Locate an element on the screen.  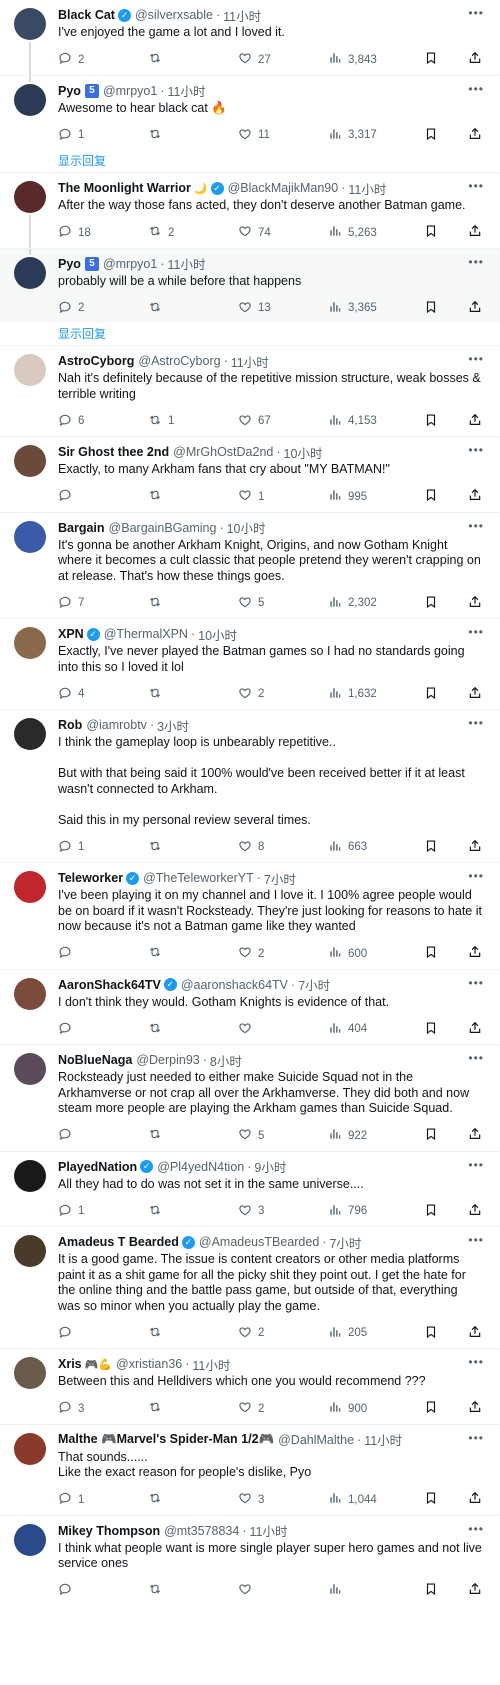
display-name: XPN is located at coordinates (71, 634).